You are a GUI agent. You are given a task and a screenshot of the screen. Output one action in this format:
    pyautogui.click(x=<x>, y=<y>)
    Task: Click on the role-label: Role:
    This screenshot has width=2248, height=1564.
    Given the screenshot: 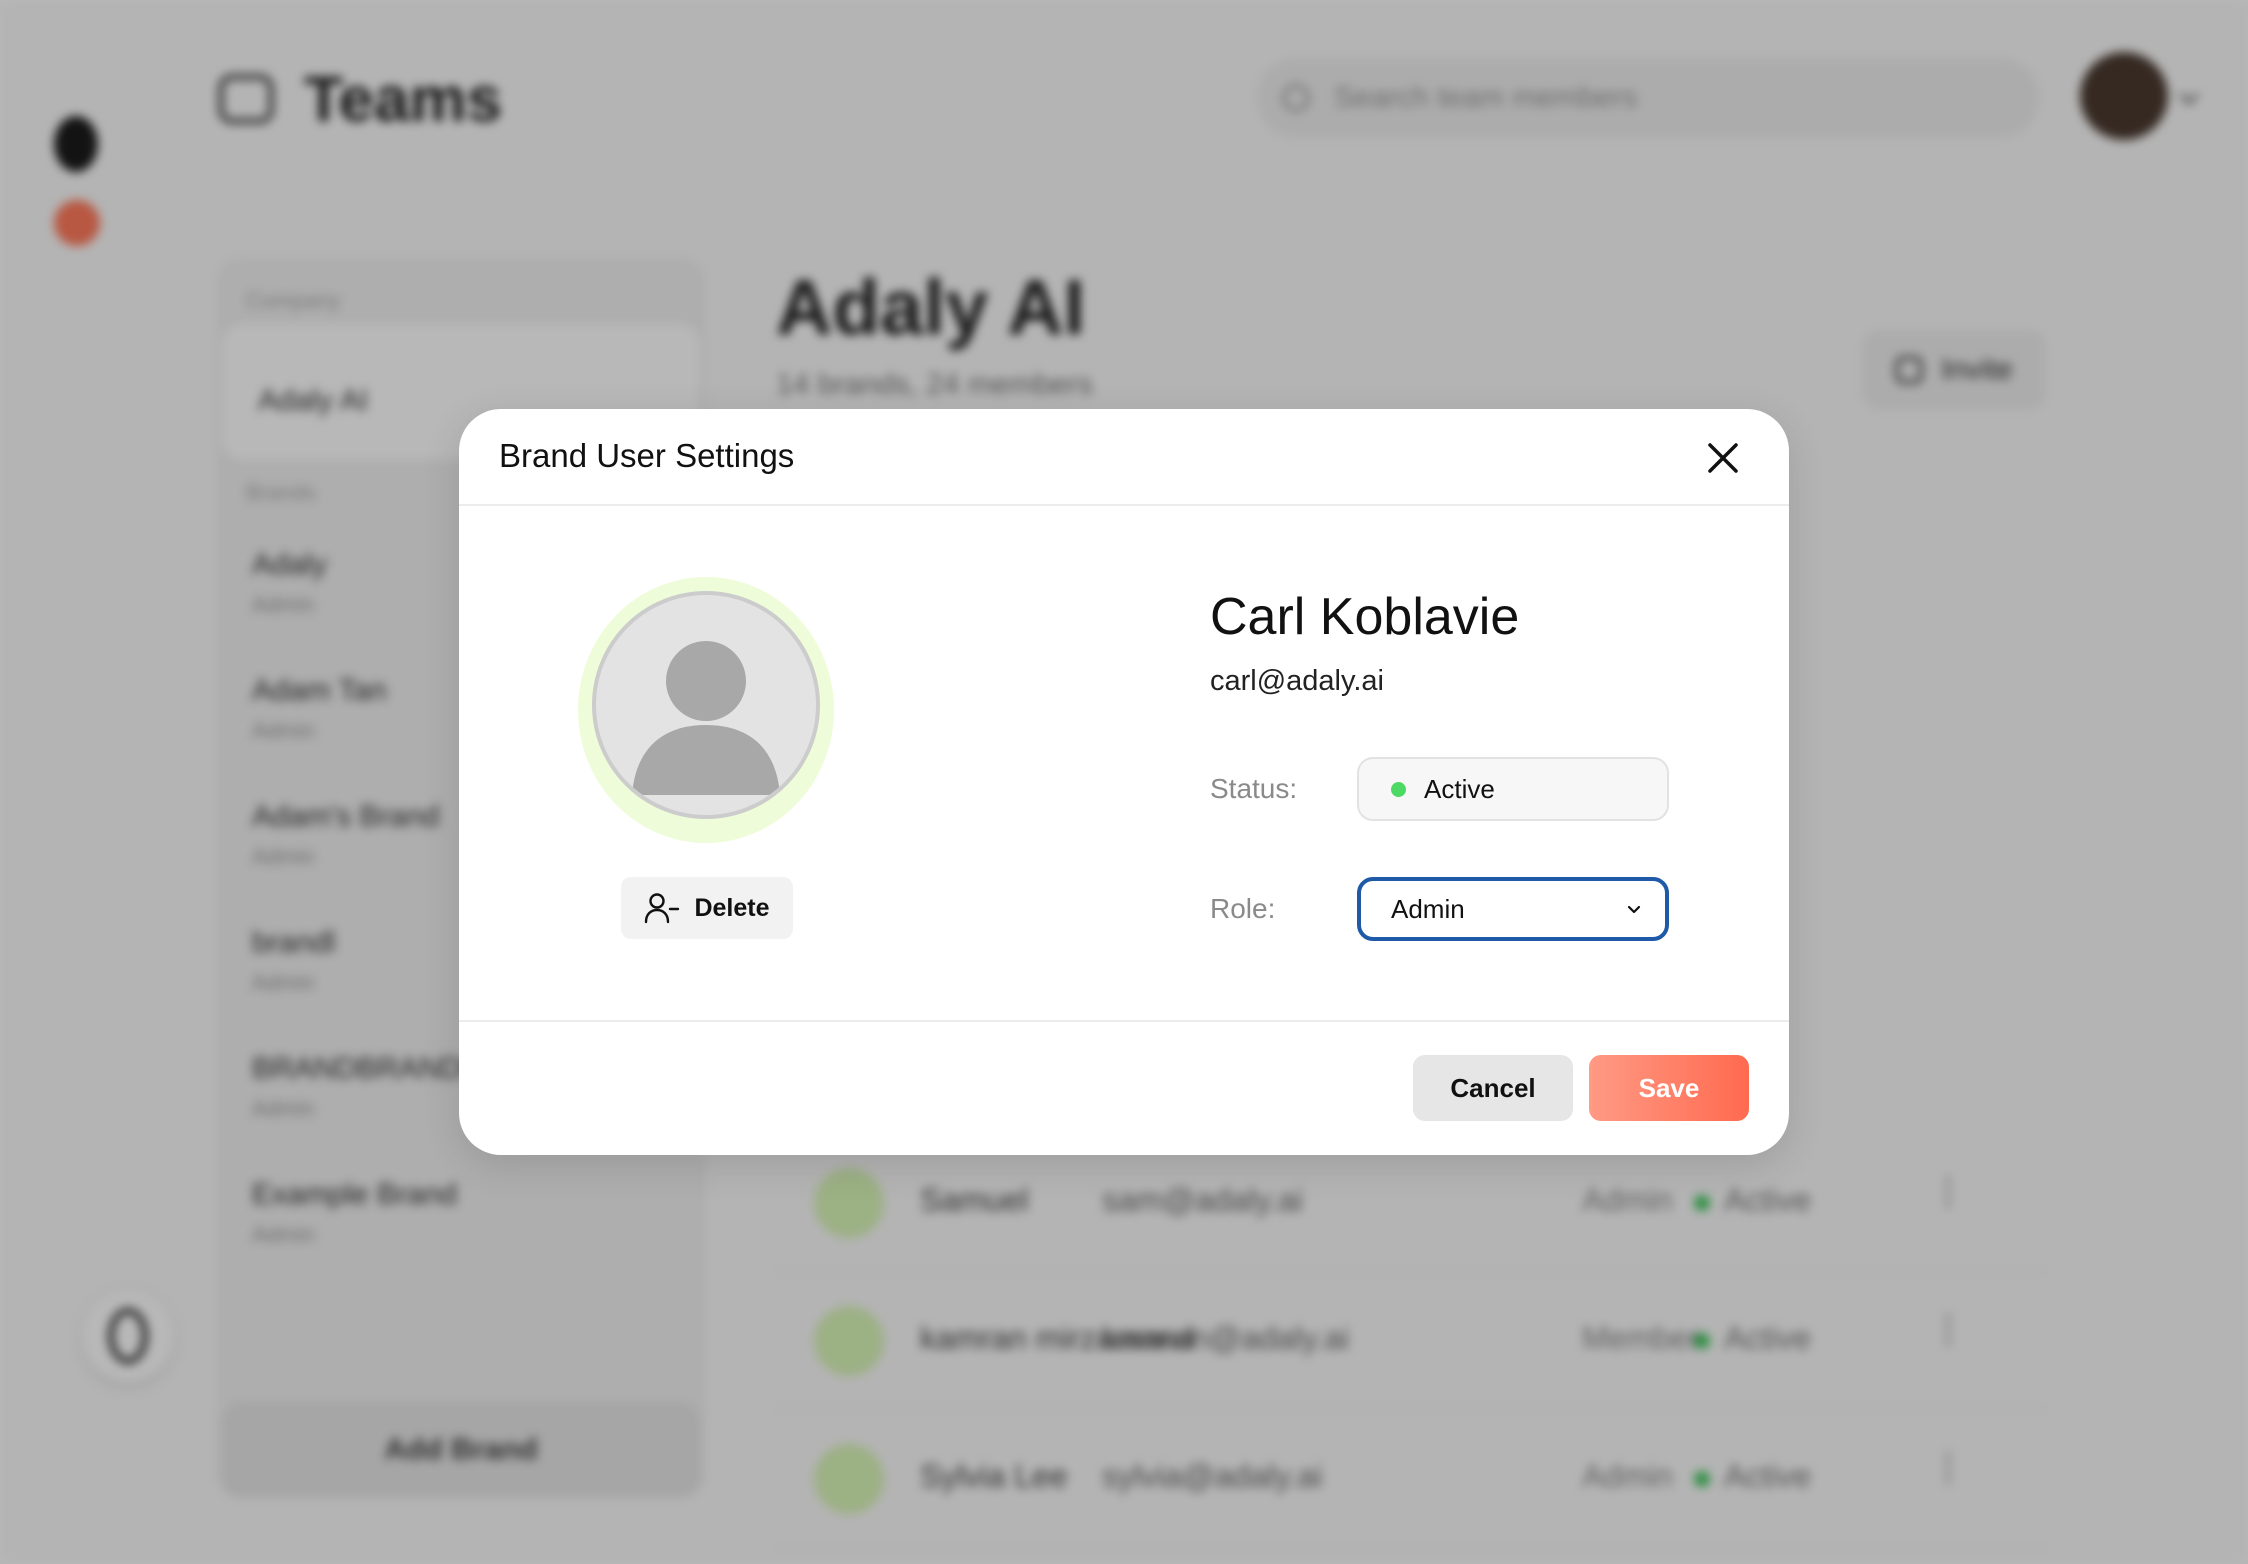 What is the action you would take?
    pyautogui.click(x=1243, y=908)
    